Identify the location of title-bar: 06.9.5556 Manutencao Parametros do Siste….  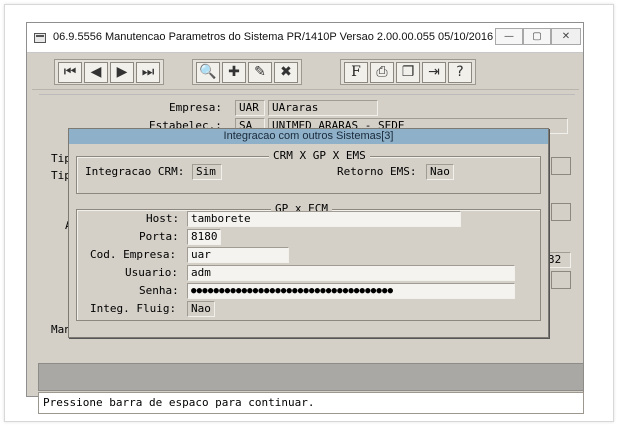
(305, 38).